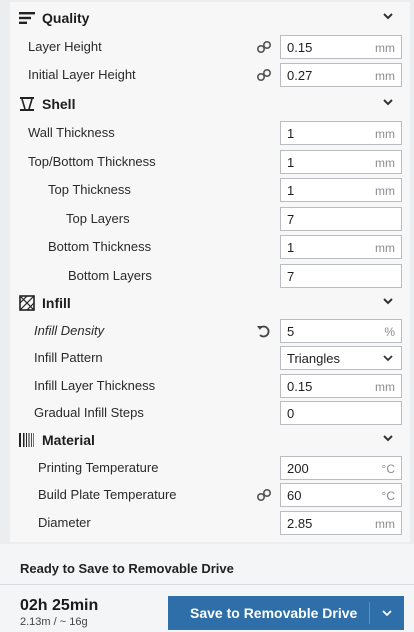 The width and height of the screenshot is (414, 632). I want to click on setting-row-build-plate-temperature: Build Plate Temperature 60 °C, so click(210, 495).